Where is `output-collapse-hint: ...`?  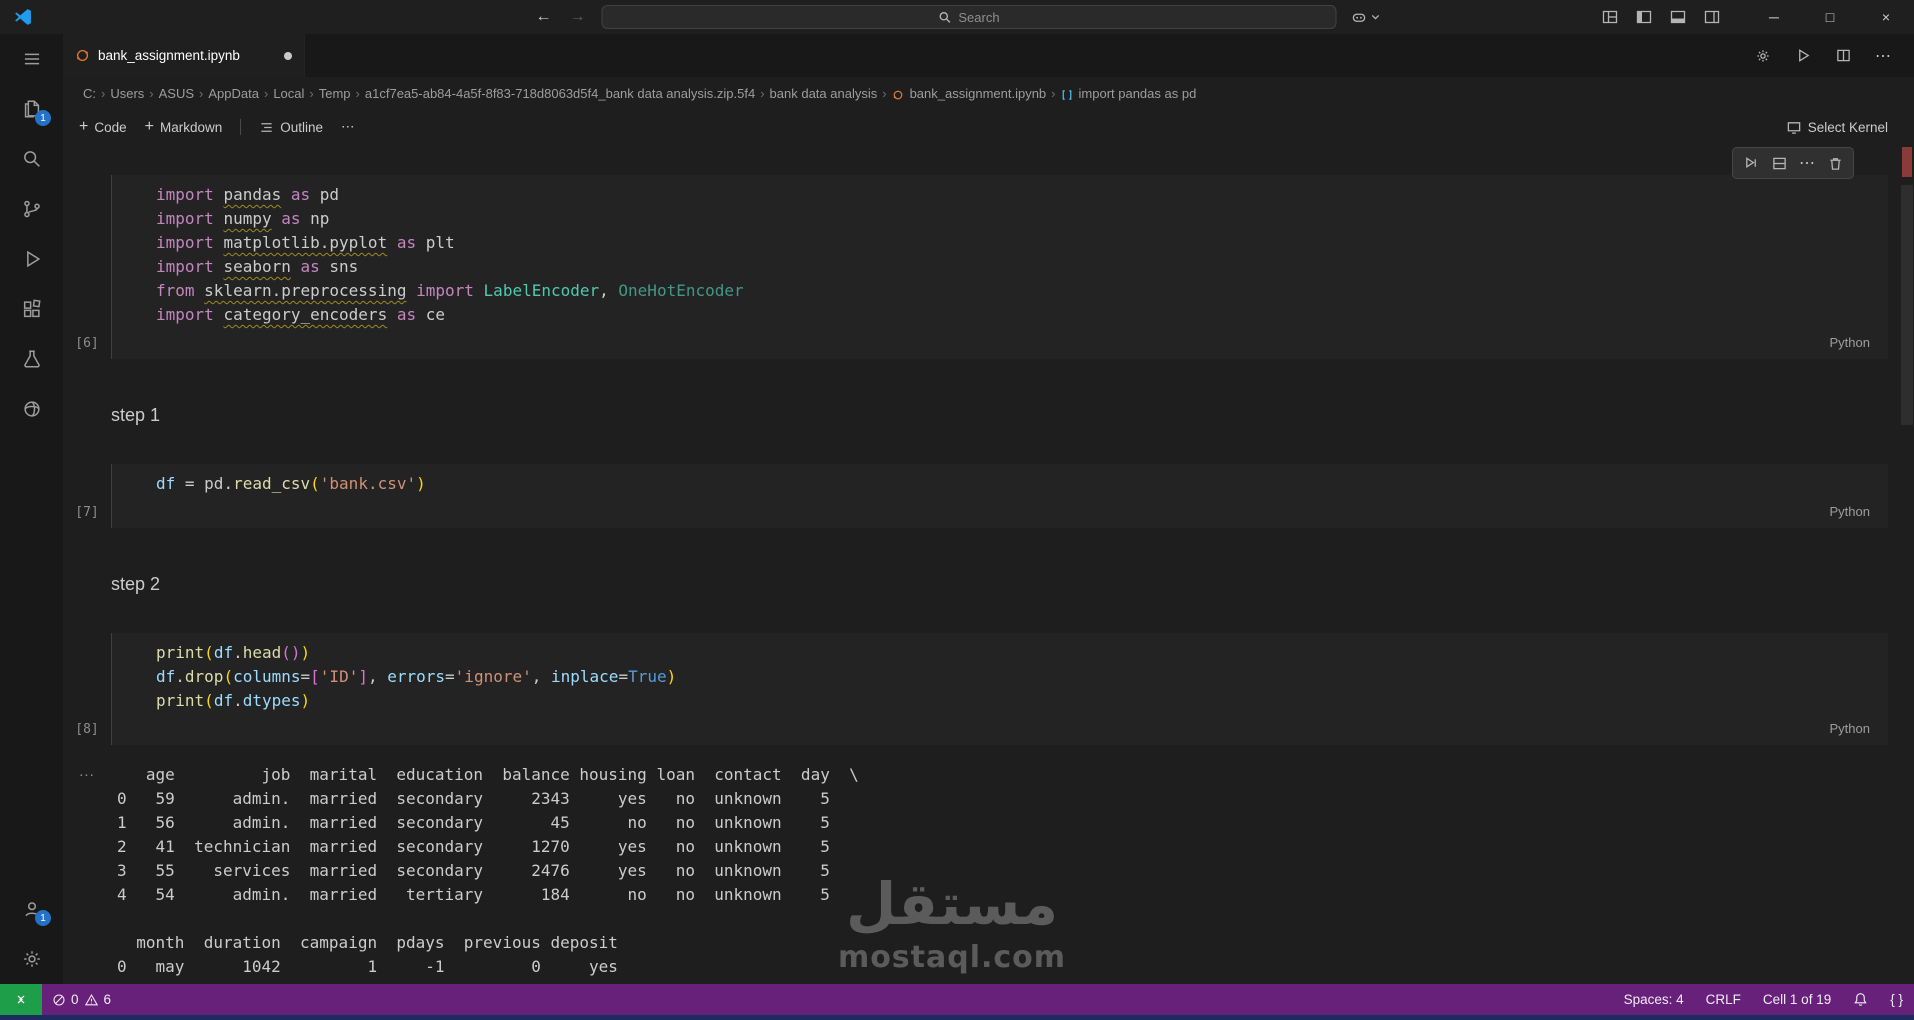
output-collapse-hint: ... is located at coordinates (87, 871).